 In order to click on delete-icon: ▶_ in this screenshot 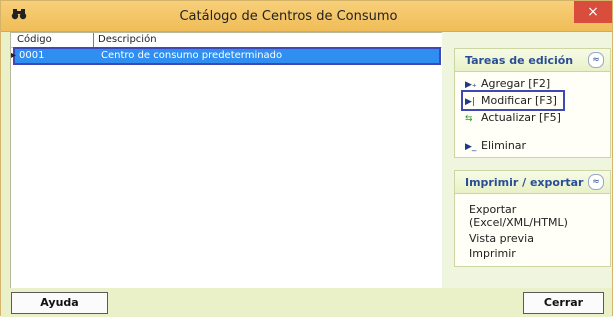, I will do `click(471, 147)`.